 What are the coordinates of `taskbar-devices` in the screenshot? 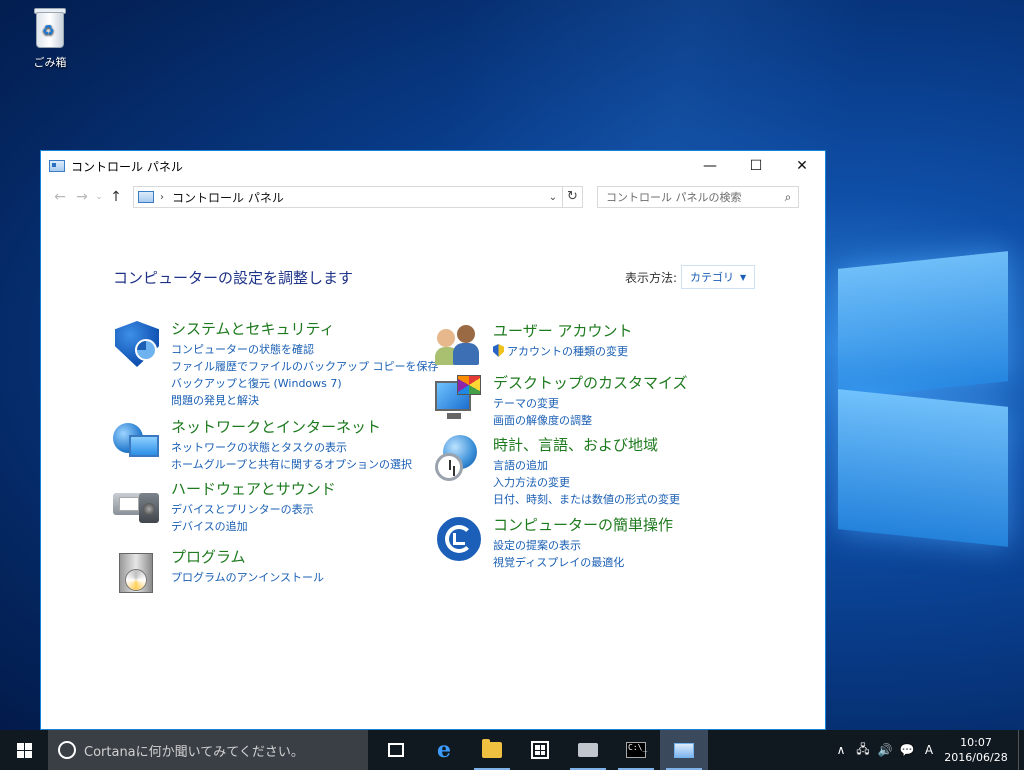 It's located at (588, 750).